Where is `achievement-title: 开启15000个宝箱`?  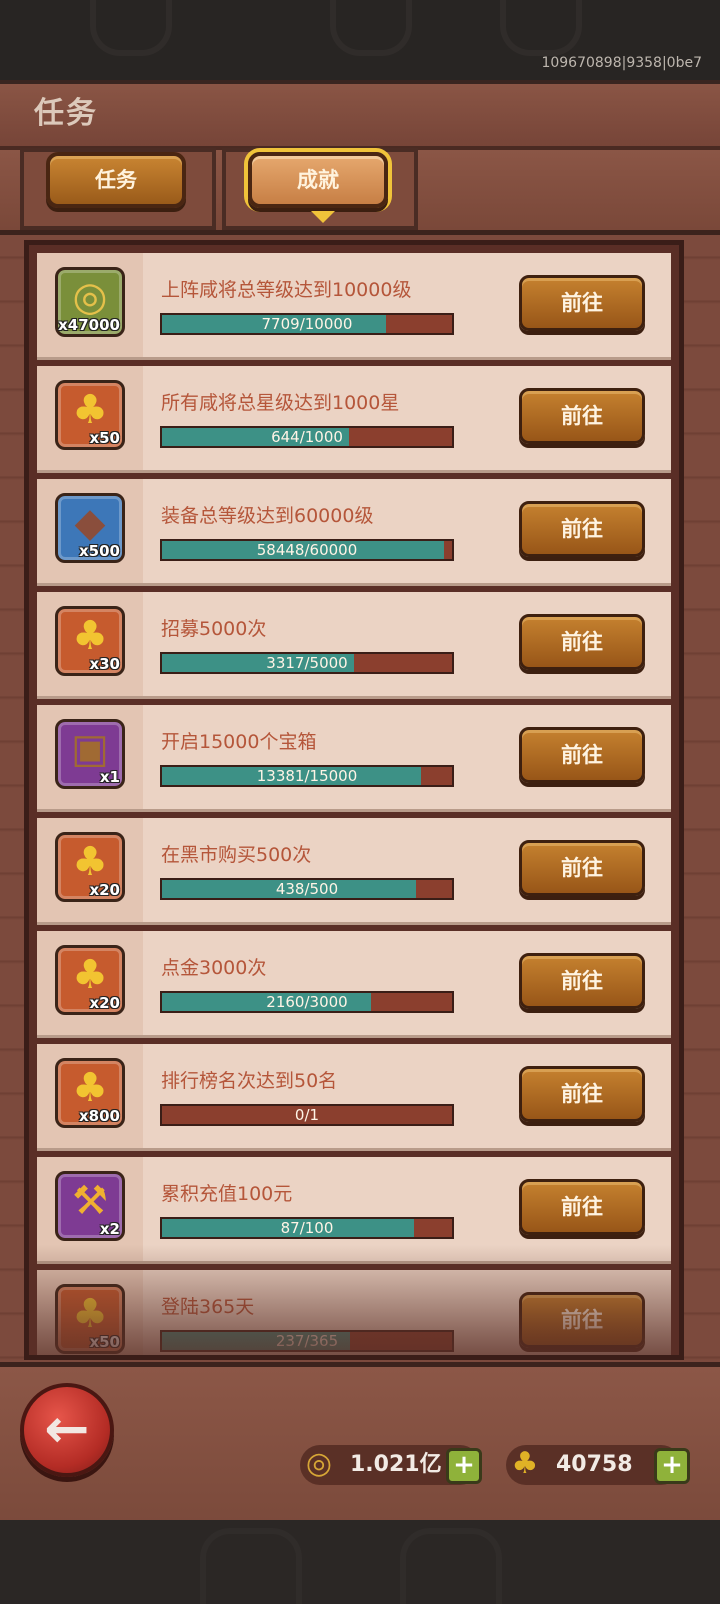
achievement-title: 开启15000个宝箱 is located at coordinates (239, 742).